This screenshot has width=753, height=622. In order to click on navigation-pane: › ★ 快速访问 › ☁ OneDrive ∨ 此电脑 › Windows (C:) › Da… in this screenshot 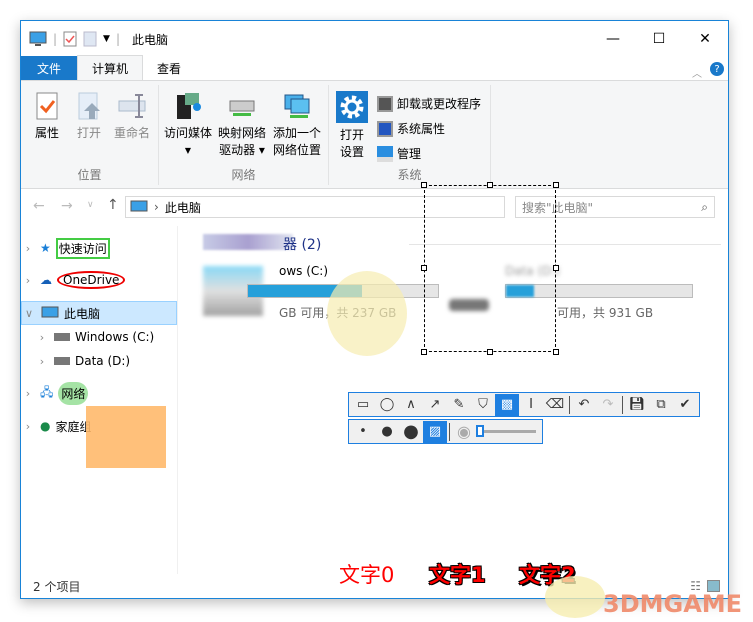, I will do `click(99, 400)`.